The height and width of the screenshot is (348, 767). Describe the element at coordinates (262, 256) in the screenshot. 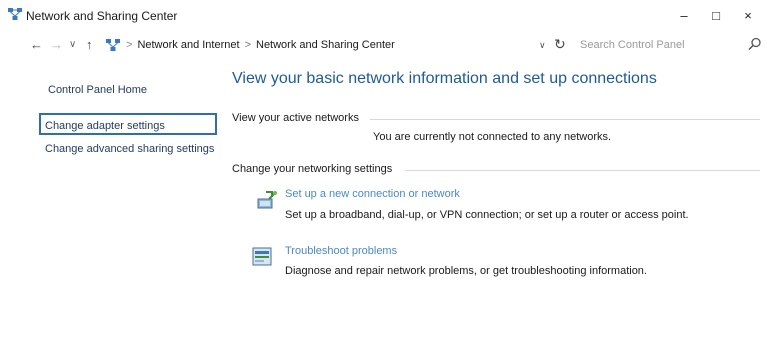

I see `troubleshoot-icon` at that location.